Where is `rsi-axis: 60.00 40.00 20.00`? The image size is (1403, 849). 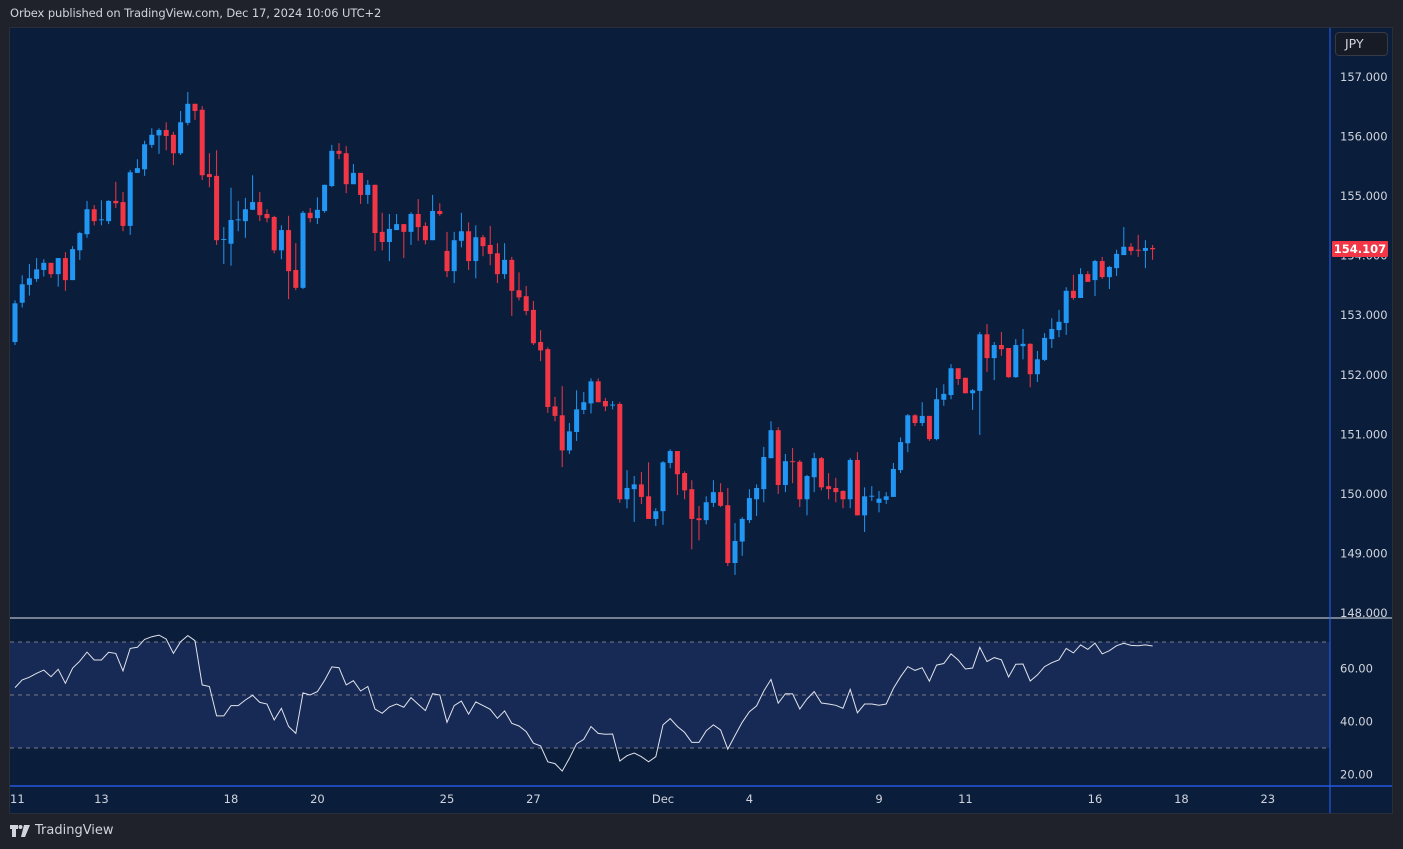
rsi-axis: 60.00 40.00 20.00 is located at coordinates (1356, 722).